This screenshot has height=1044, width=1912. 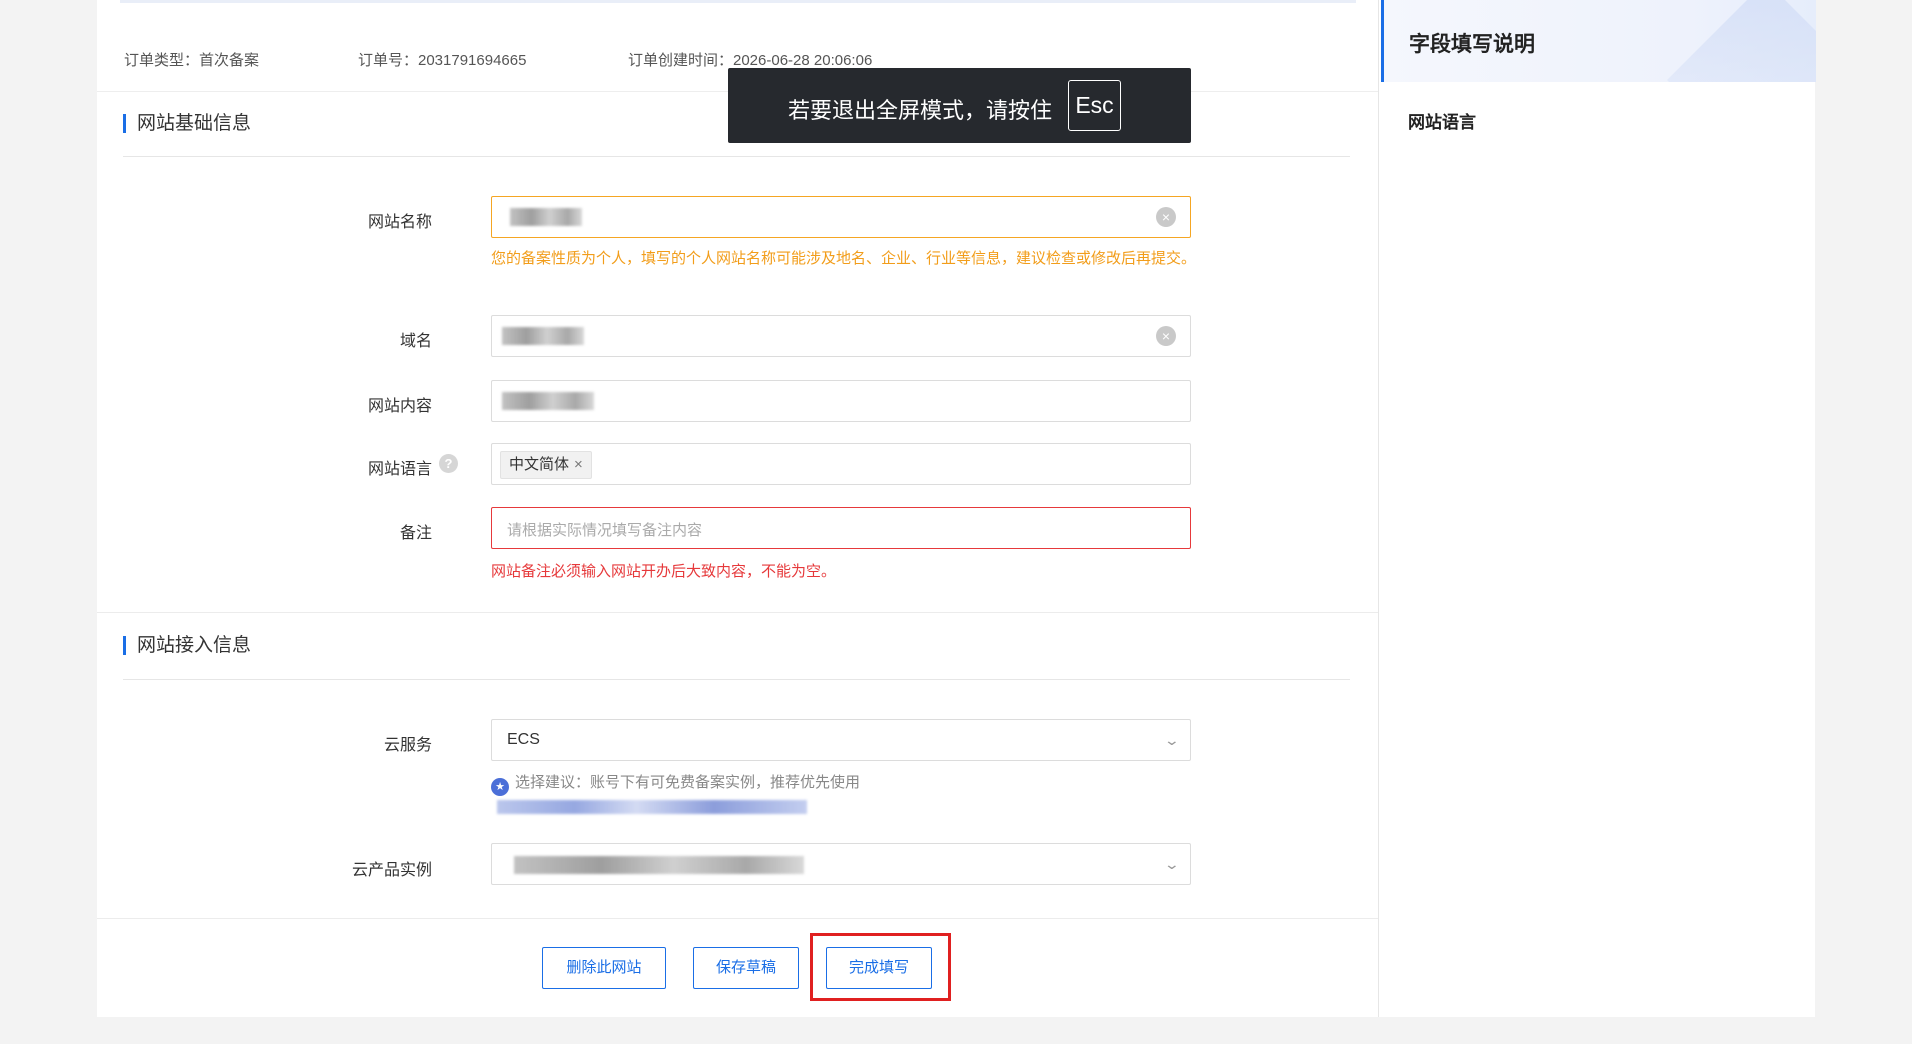 What do you see at coordinates (604, 968) in the screenshot?
I see `delete-site-button: 删除此网站` at bounding box center [604, 968].